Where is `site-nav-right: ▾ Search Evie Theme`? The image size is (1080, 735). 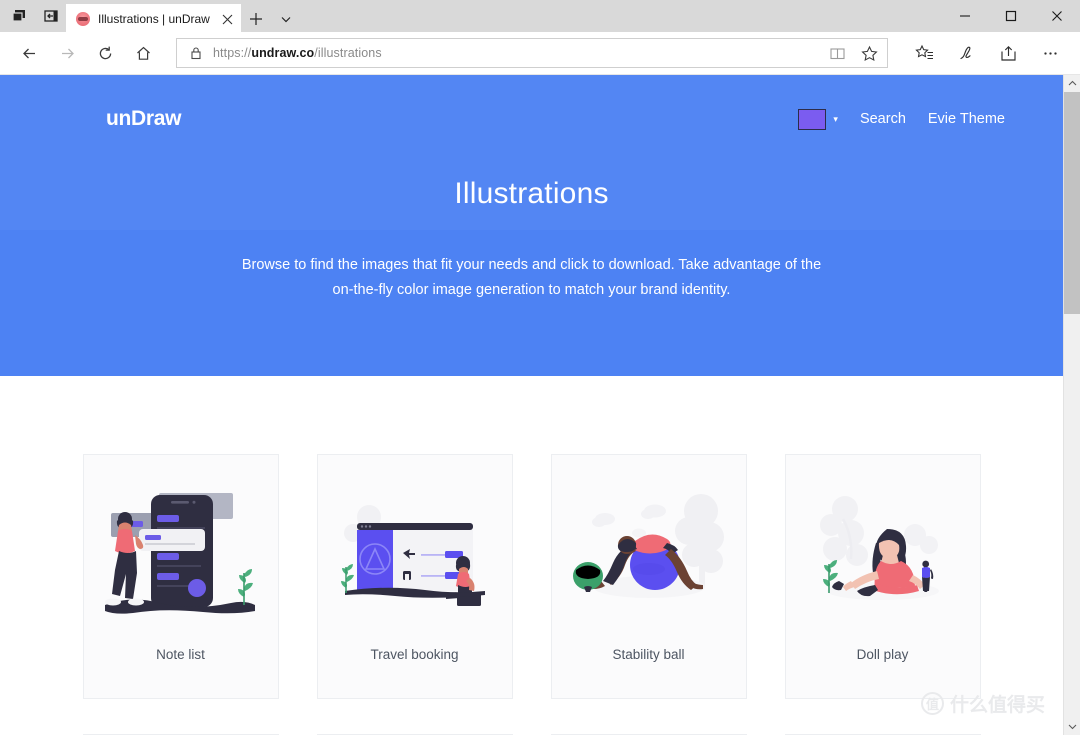 site-nav-right: ▾ Search Evie Theme is located at coordinates (901, 119).